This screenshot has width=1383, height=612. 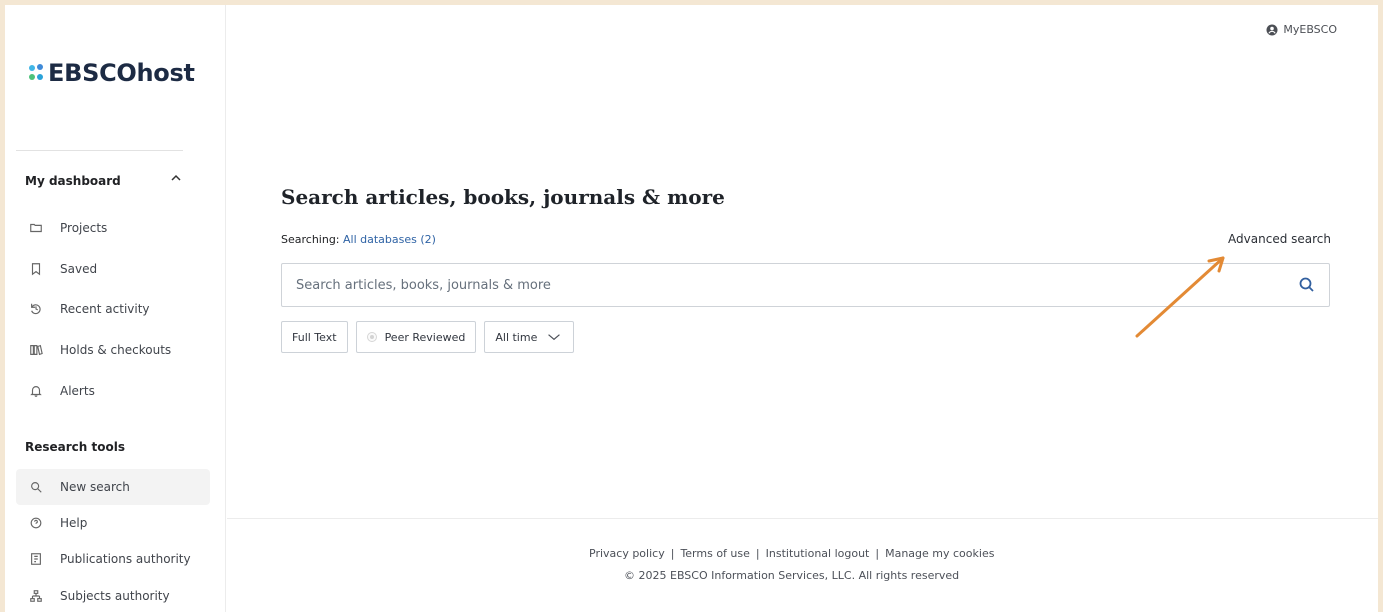 I want to click on sidebar-item-label: Holds & checkouts, so click(x=116, y=350).